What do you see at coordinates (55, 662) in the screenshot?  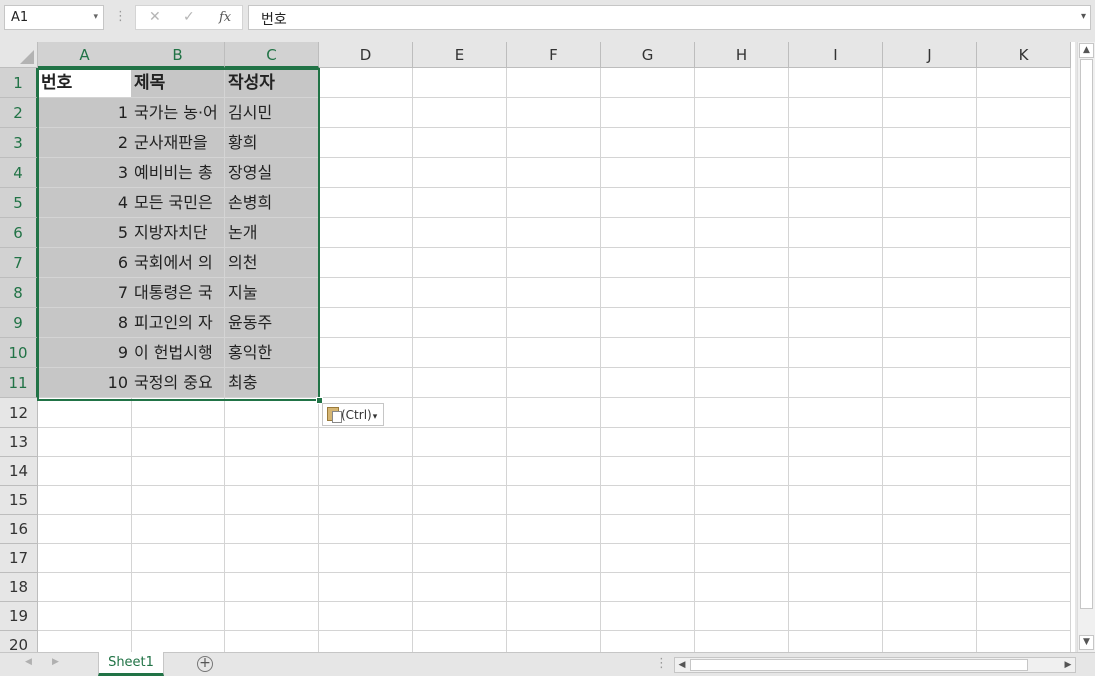 I see `next-sheet-icon: ▶` at bounding box center [55, 662].